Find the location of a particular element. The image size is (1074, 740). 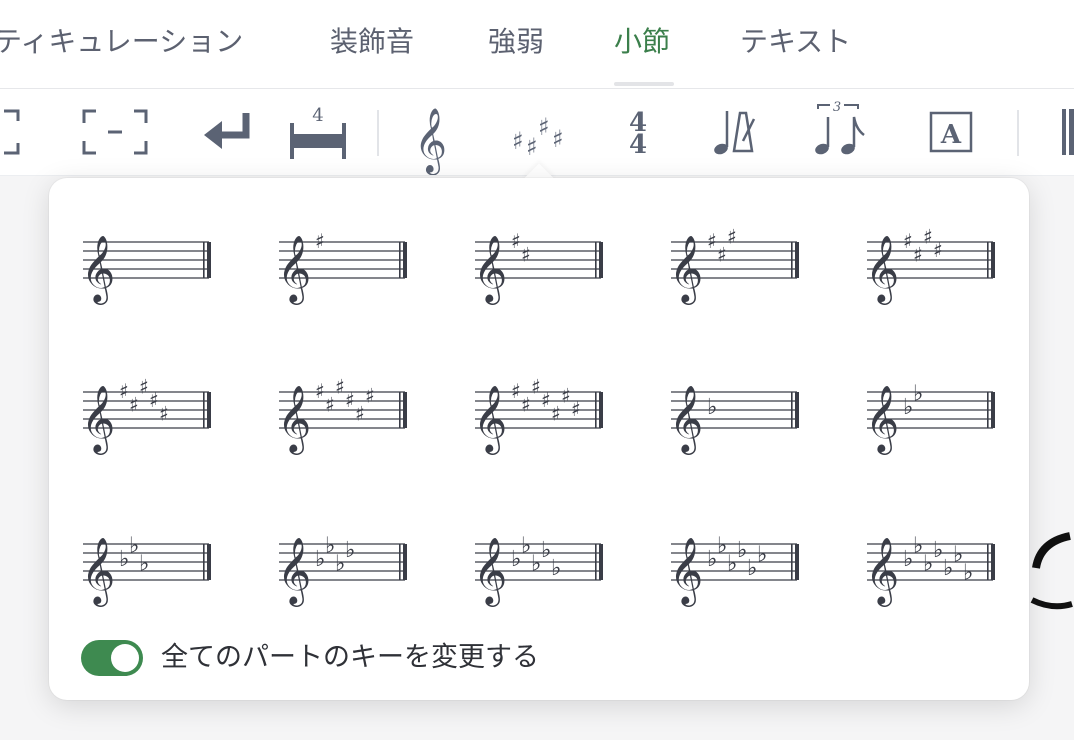

key-signature-option-sharp-7: 𝄞 ♯ ♯ ♯ ♯ ♯ ♯ ♯ is located at coordinates (553, 408).